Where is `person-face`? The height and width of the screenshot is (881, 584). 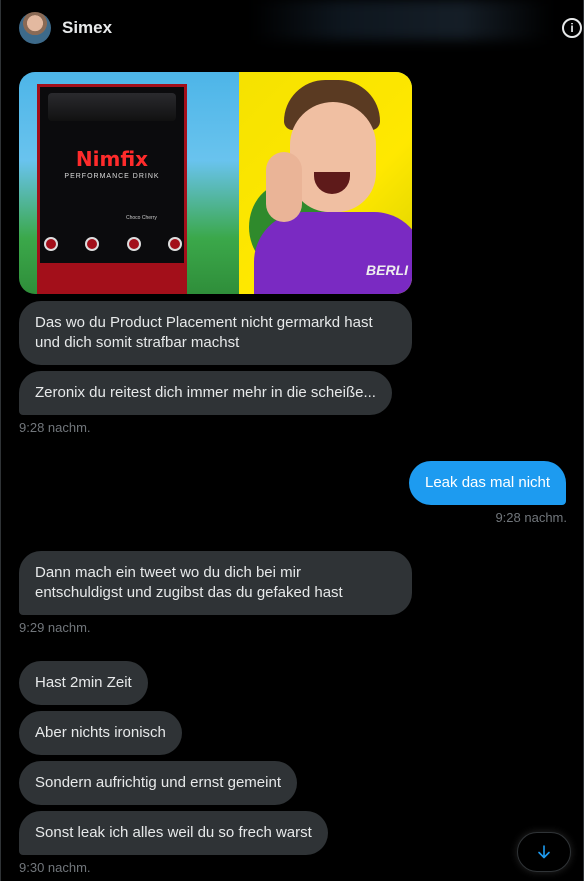
person-face is located at coordinates (333, 157).